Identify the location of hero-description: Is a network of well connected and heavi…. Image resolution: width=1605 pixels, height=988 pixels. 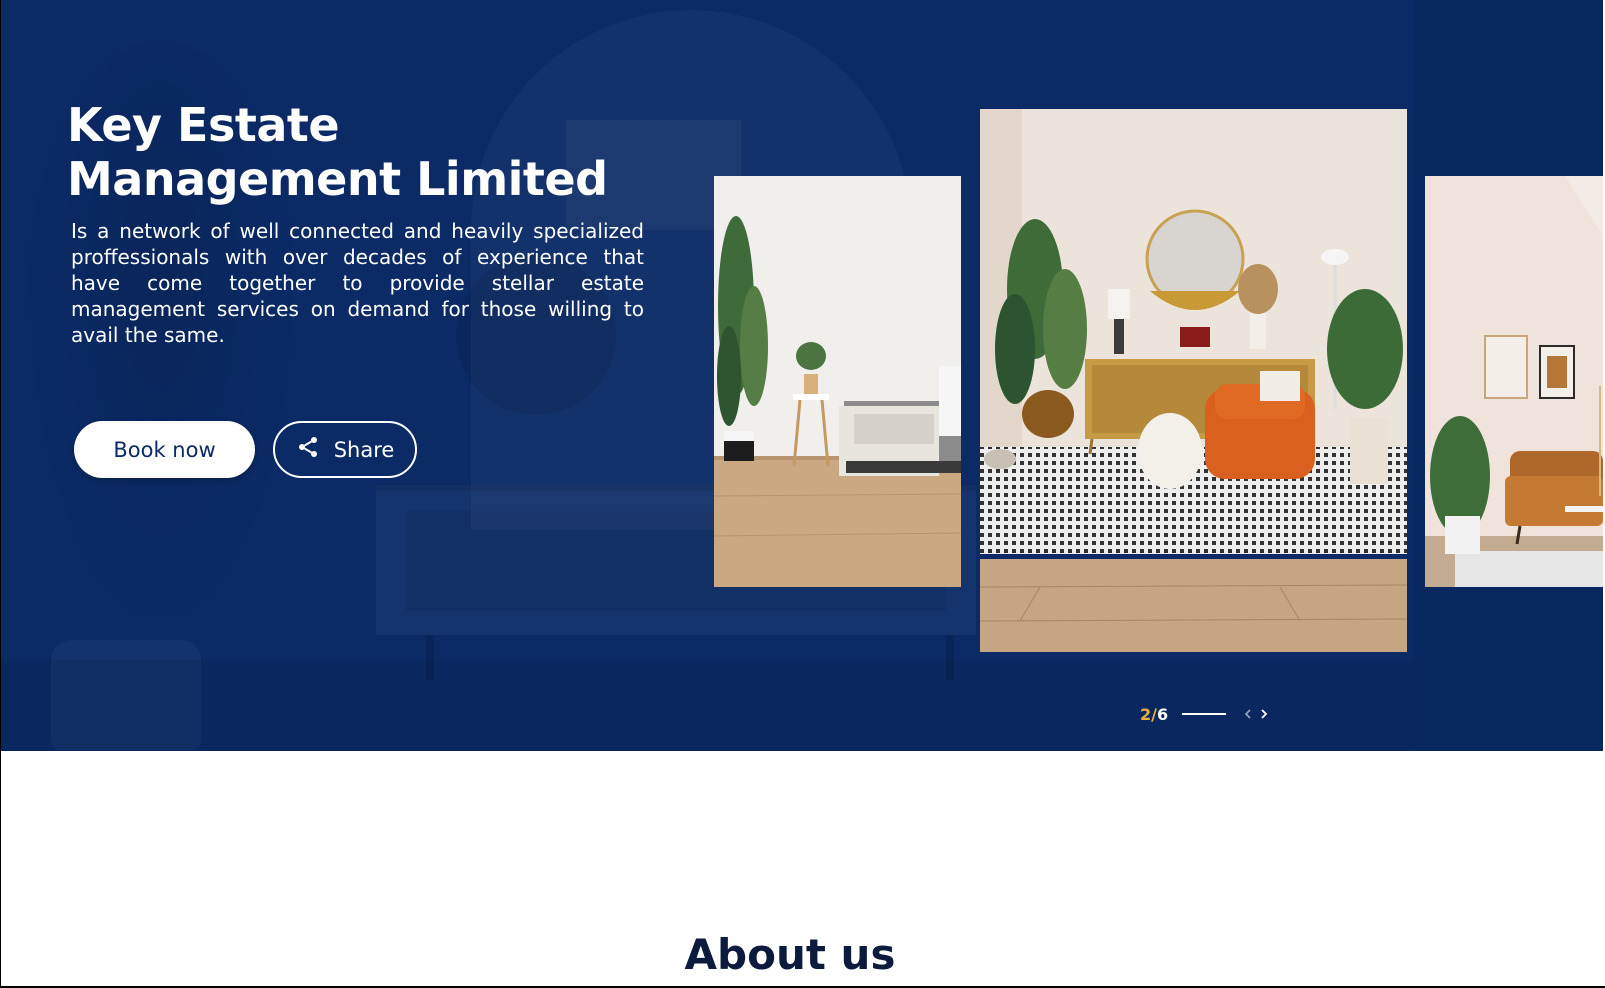
(357, 283).